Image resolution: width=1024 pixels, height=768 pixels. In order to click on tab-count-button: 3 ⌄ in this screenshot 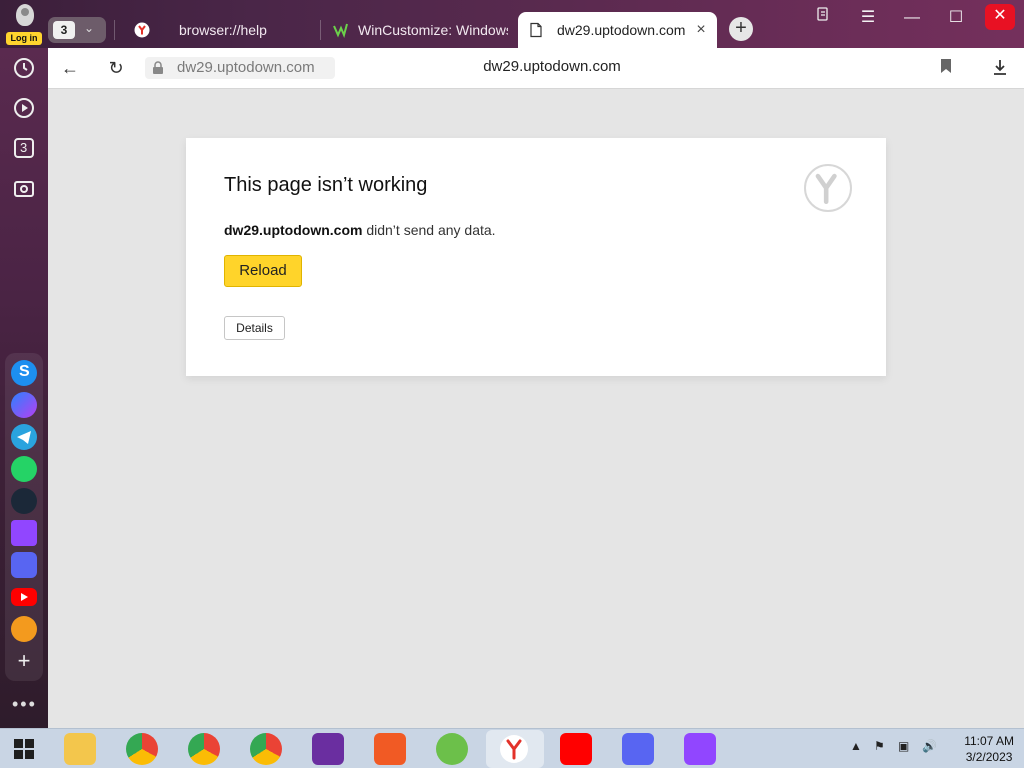, I will do `click(77, 30)`.